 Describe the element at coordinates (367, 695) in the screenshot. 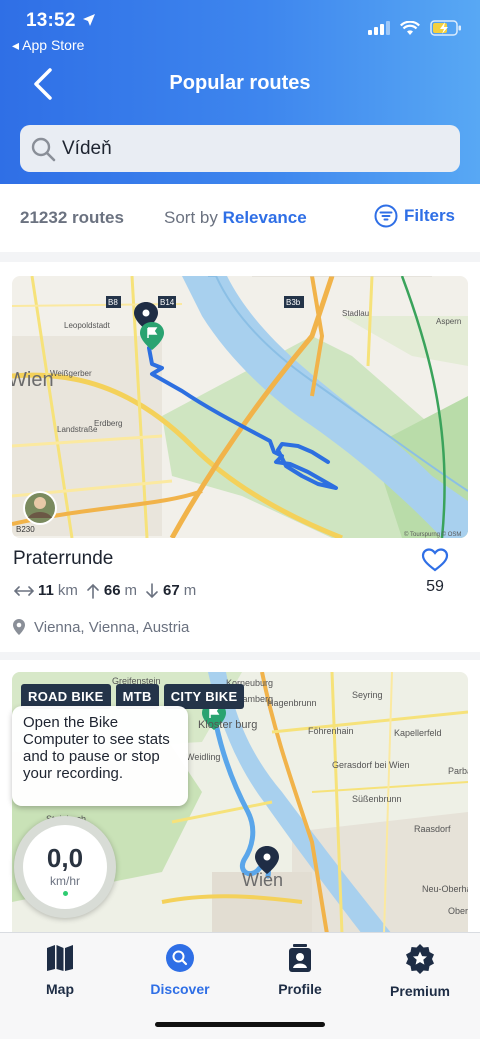

I see `map-label-seyring: Seyring` at that location.